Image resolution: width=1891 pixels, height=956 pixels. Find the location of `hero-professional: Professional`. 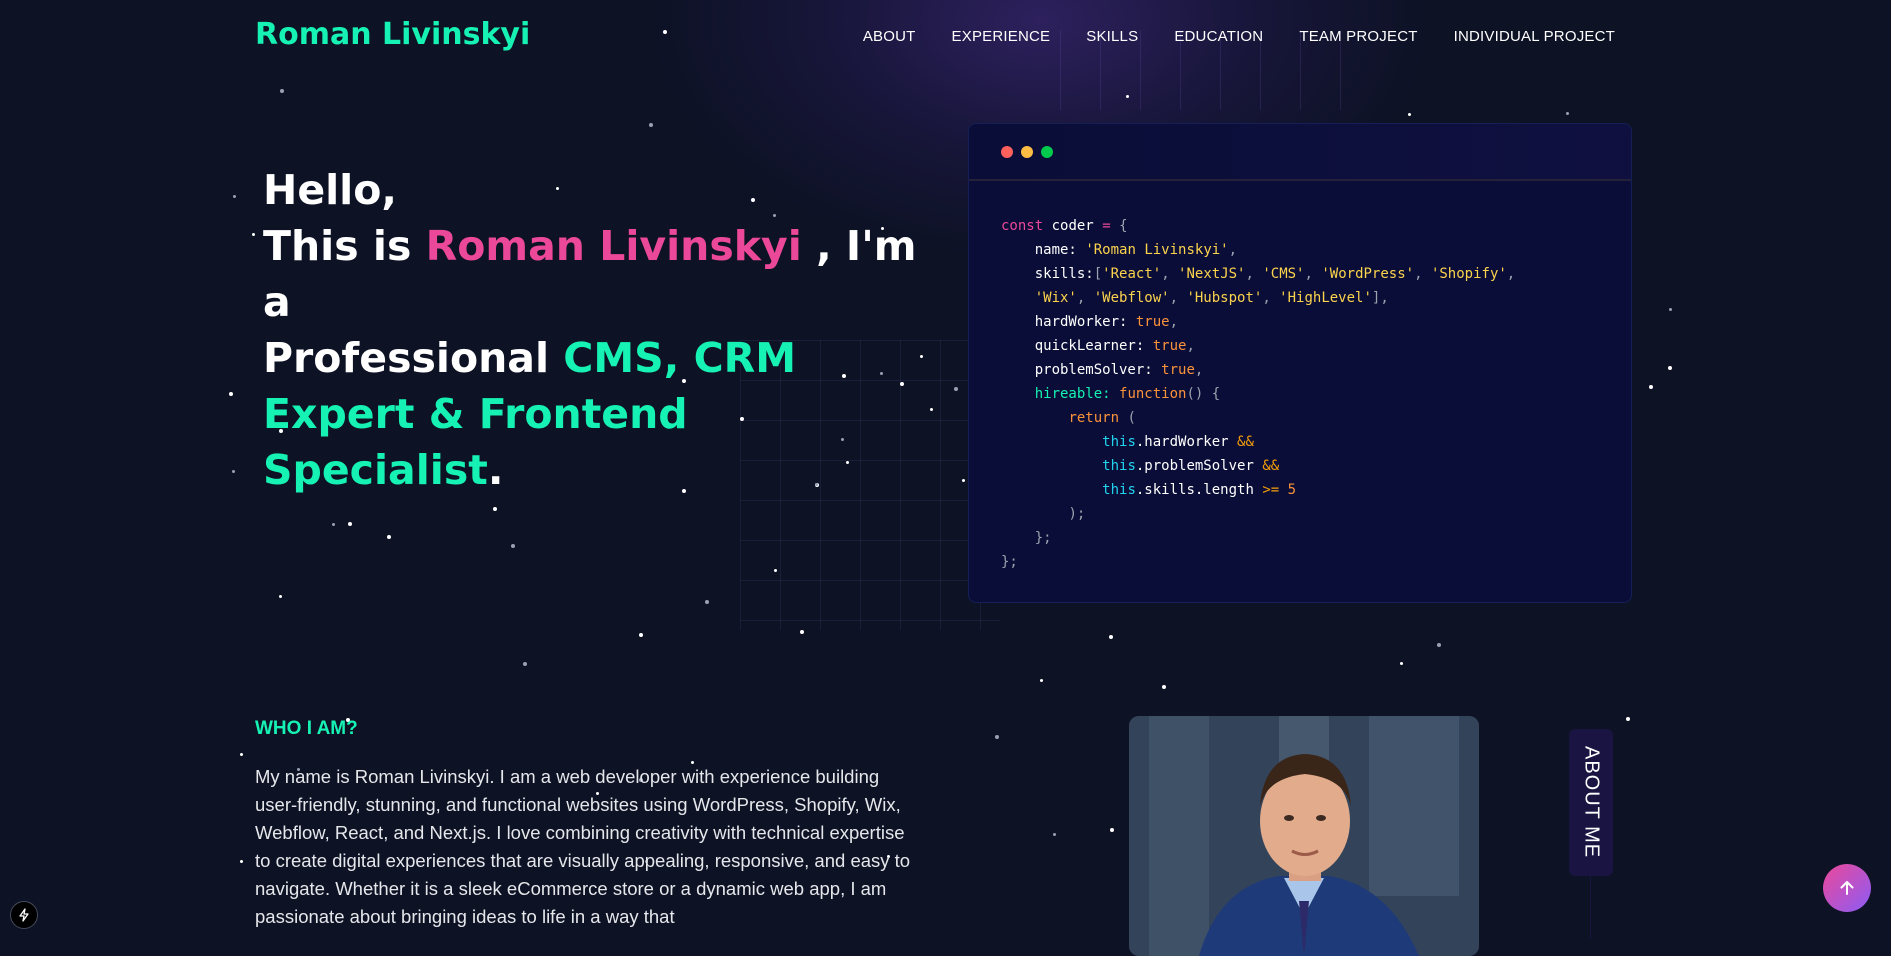

hero-professional: Professional is located at coordinates (413, 358).